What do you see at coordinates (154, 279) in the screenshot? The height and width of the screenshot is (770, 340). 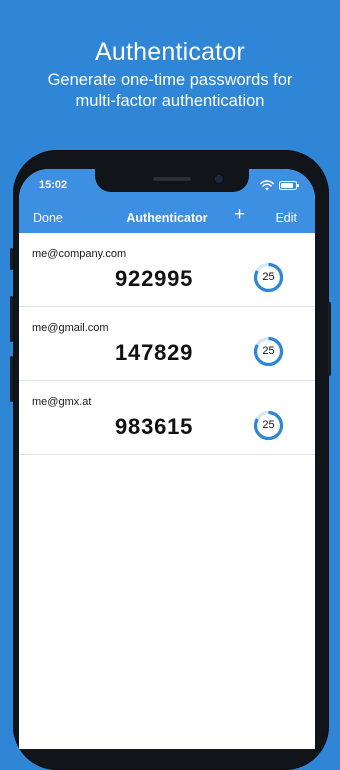 I see `otp-code: 922995` at bounding box center [154, 279].